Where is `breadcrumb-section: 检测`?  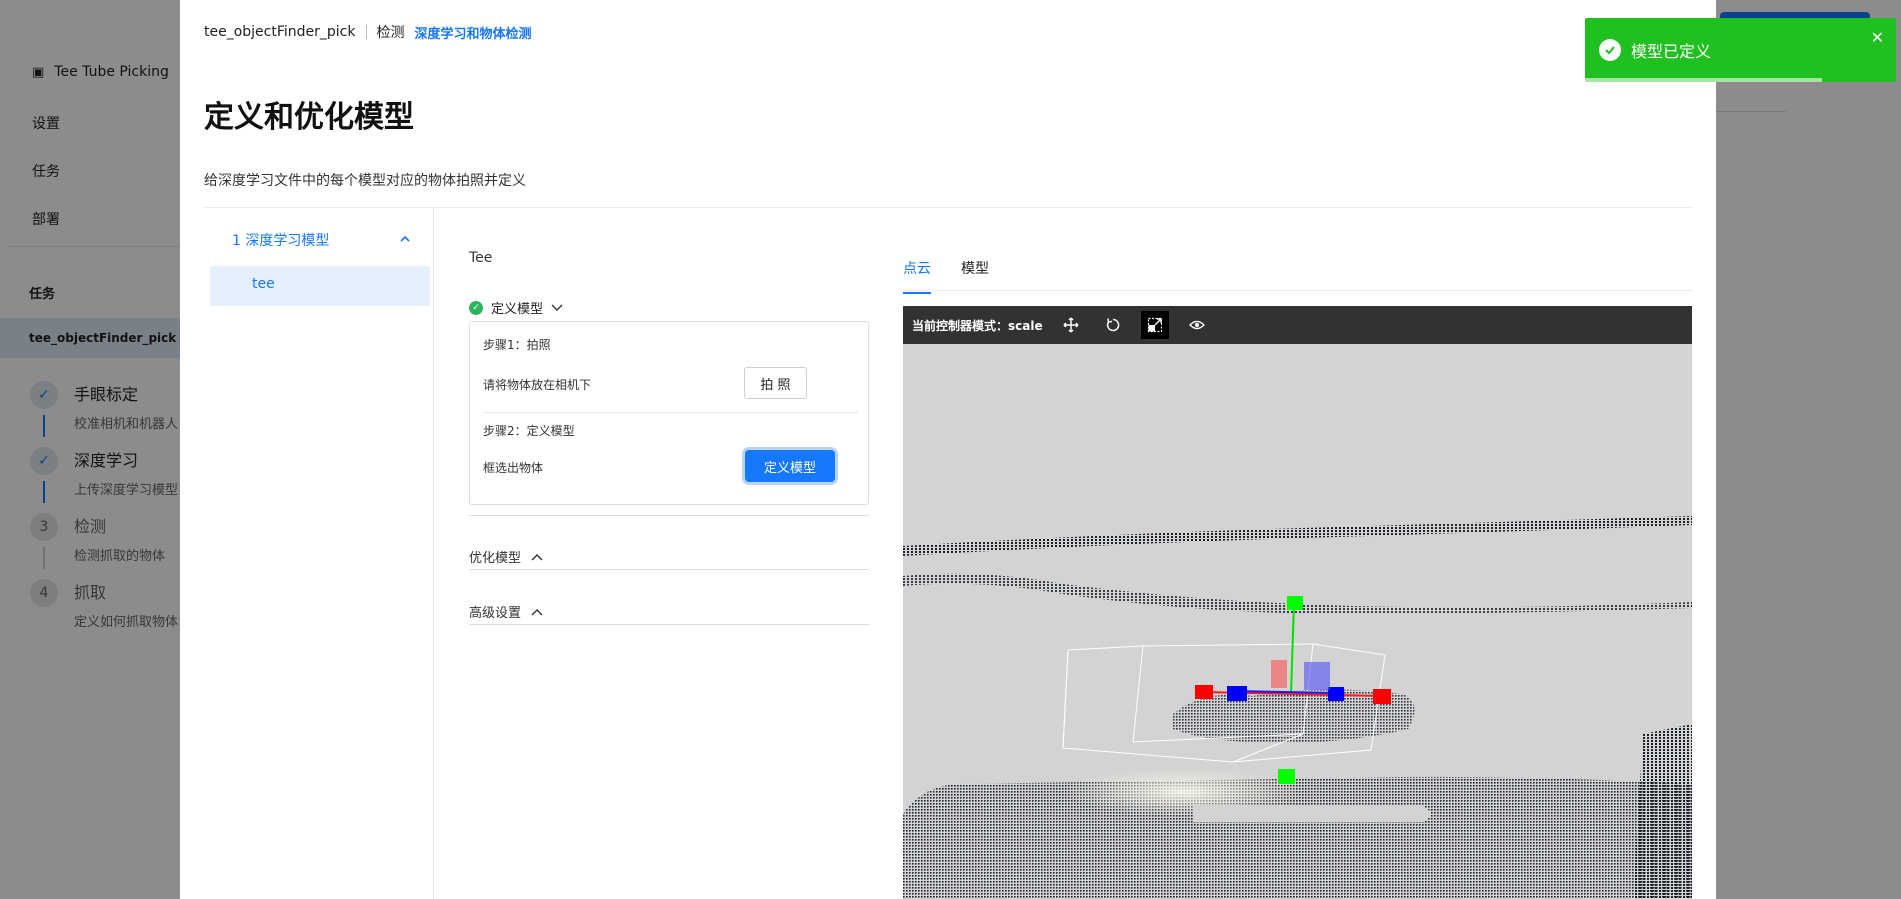 breadcrumb-section: 检测 is located at coordinates (391, 32).